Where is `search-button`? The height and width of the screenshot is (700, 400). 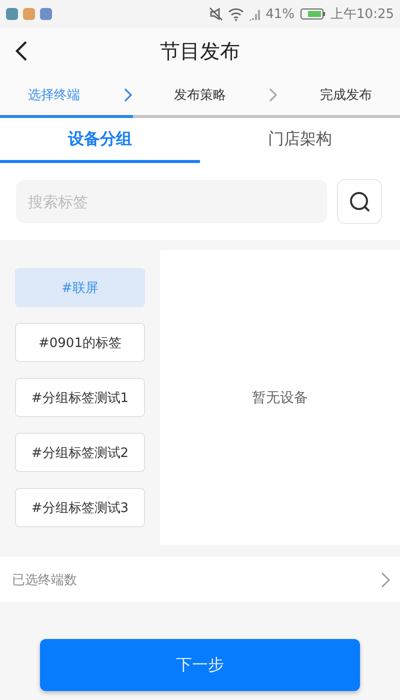
search-button is located at coordinates (359, 201).